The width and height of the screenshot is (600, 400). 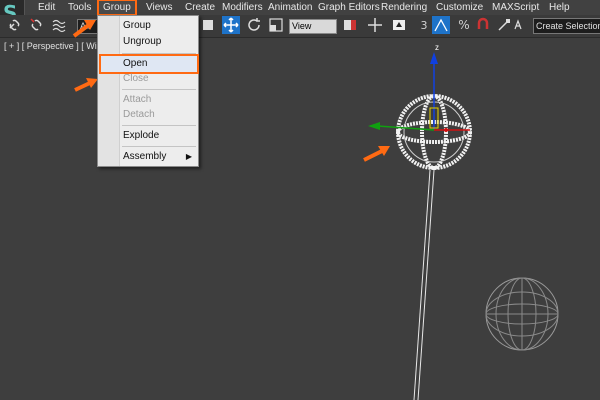 What do you see at coordinates (504, 25) in the screenshot?
I see `edit-named-selection-icon` at bounding box center [504, 25].